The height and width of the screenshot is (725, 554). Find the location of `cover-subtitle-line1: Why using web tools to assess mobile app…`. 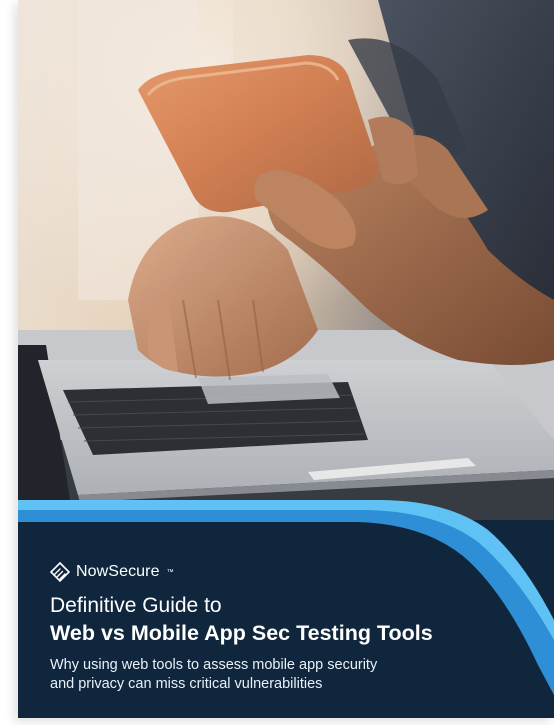

cover-subtitle-line1: Why using web tools to assess mobile app… is located at coordinates (214, 665).